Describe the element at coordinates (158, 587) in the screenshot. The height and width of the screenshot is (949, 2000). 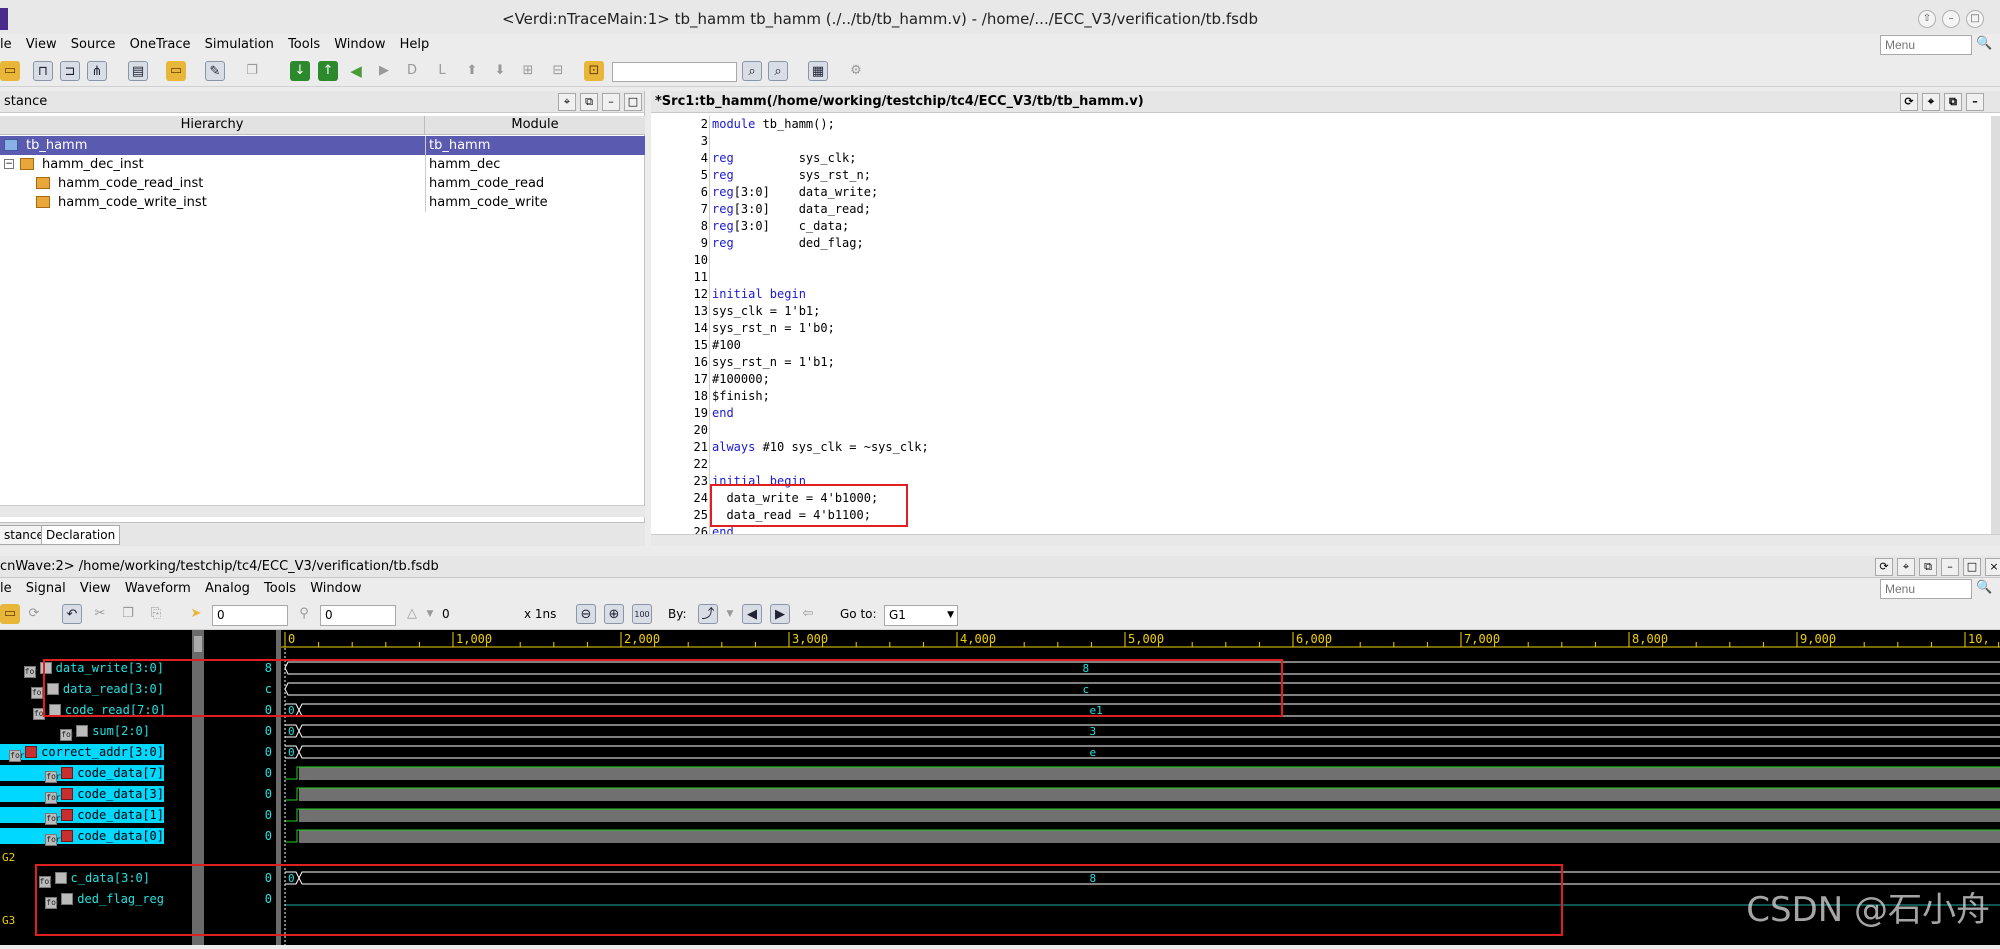
I see `nwave-menu-waveform: Waveform` at that location.